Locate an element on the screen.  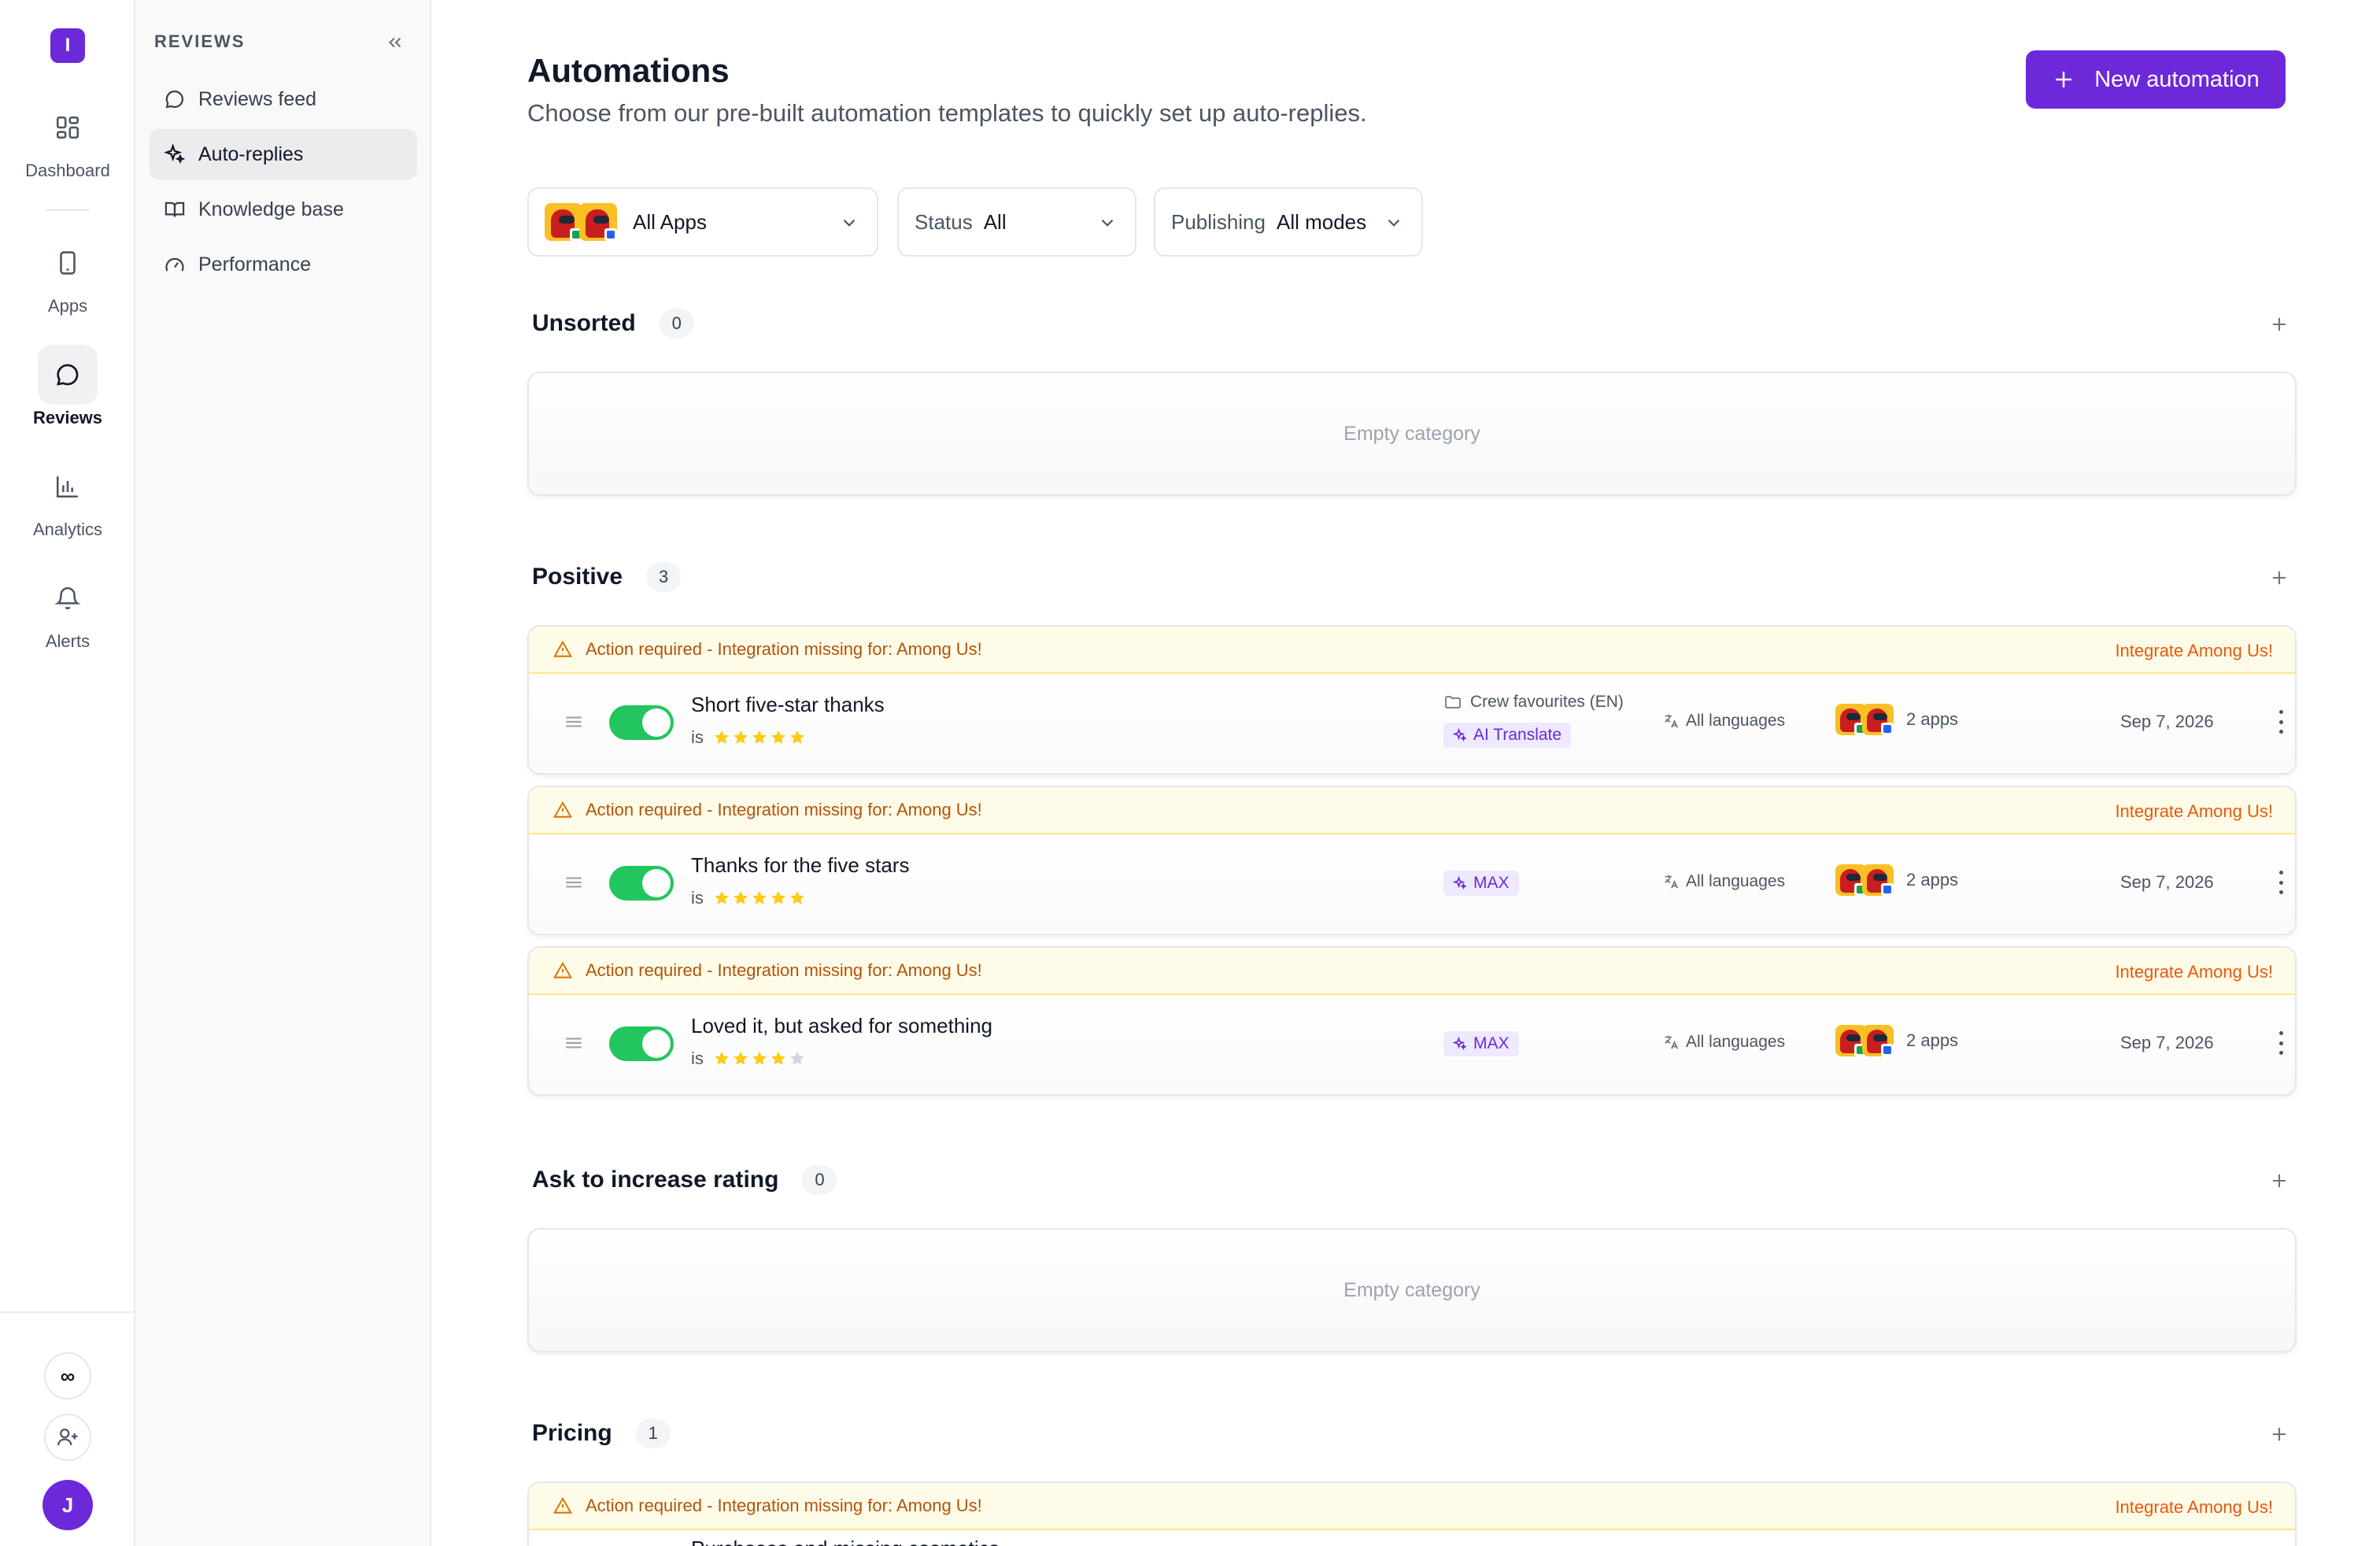
grid-icon is located at coordinates (68, 127).